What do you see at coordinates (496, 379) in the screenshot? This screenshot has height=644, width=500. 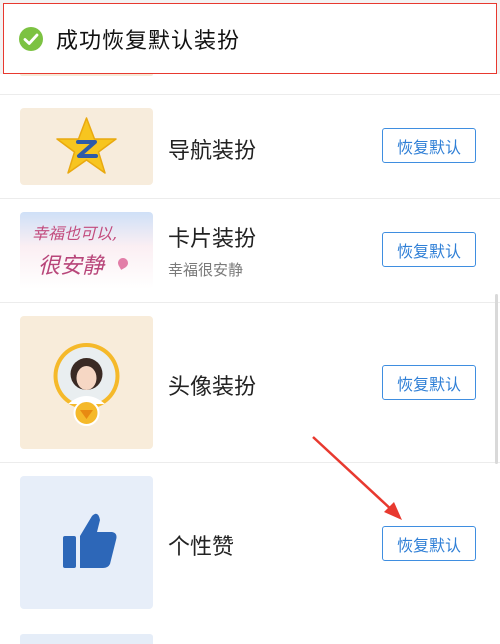 I see `scrollbar` at bounding box center [496, 379].